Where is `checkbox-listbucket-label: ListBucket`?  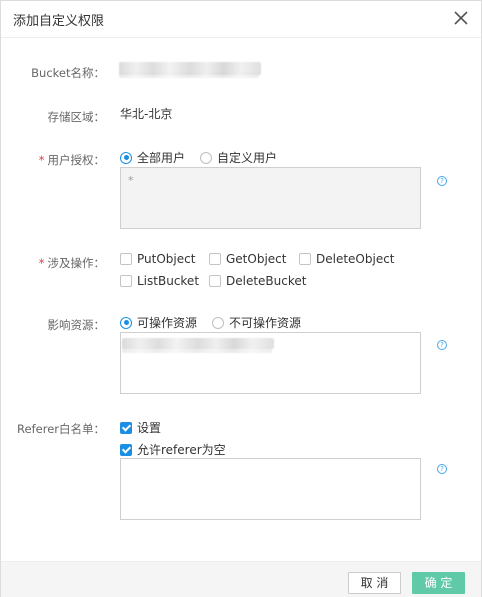
checkbox-listbucket-label: ListBucket is located at coordinates (168, 281).